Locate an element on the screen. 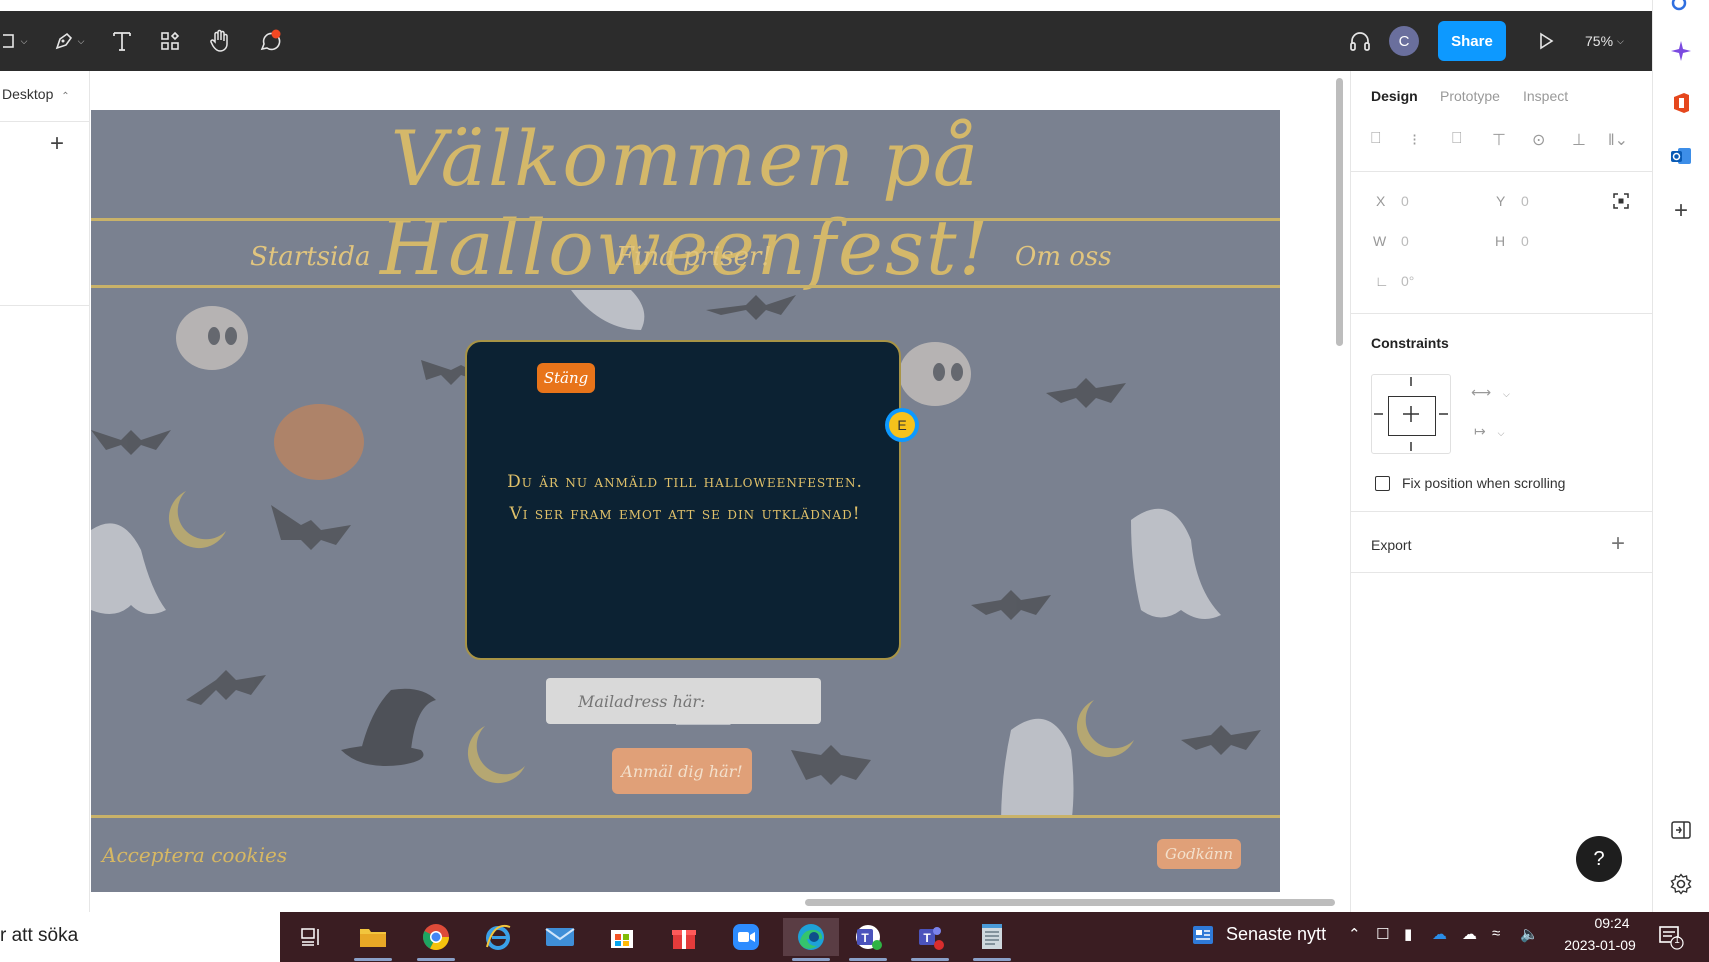 The image size is (1709, 962). comment-tool is located at coordinates (270, 41).